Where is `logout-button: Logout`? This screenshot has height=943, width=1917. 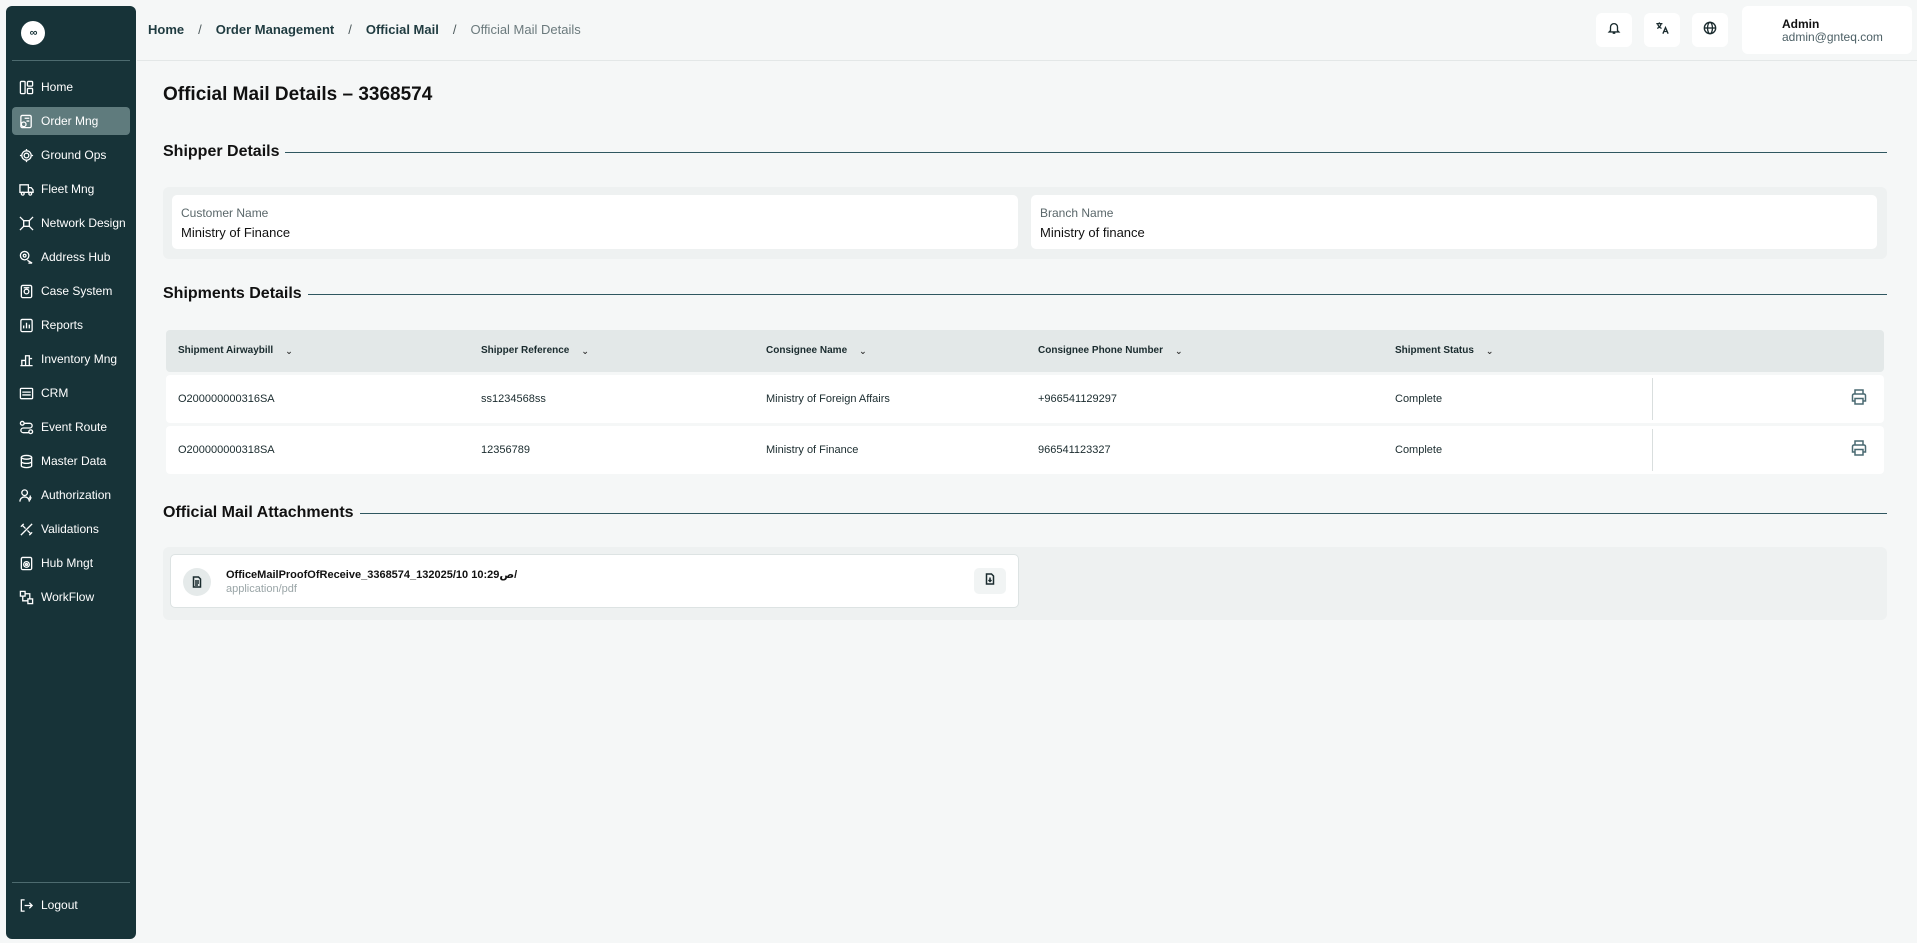
logout-button: Logout is located at coordinates (71, 905).